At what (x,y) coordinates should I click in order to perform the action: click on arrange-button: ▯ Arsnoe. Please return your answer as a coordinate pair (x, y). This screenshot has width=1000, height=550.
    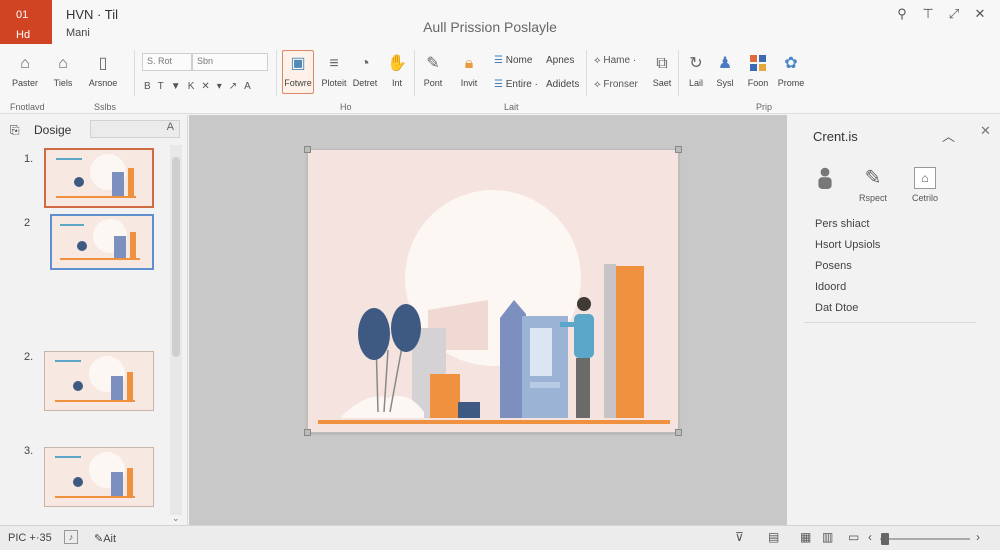
    Looking at the image, I should click on (103, 71).